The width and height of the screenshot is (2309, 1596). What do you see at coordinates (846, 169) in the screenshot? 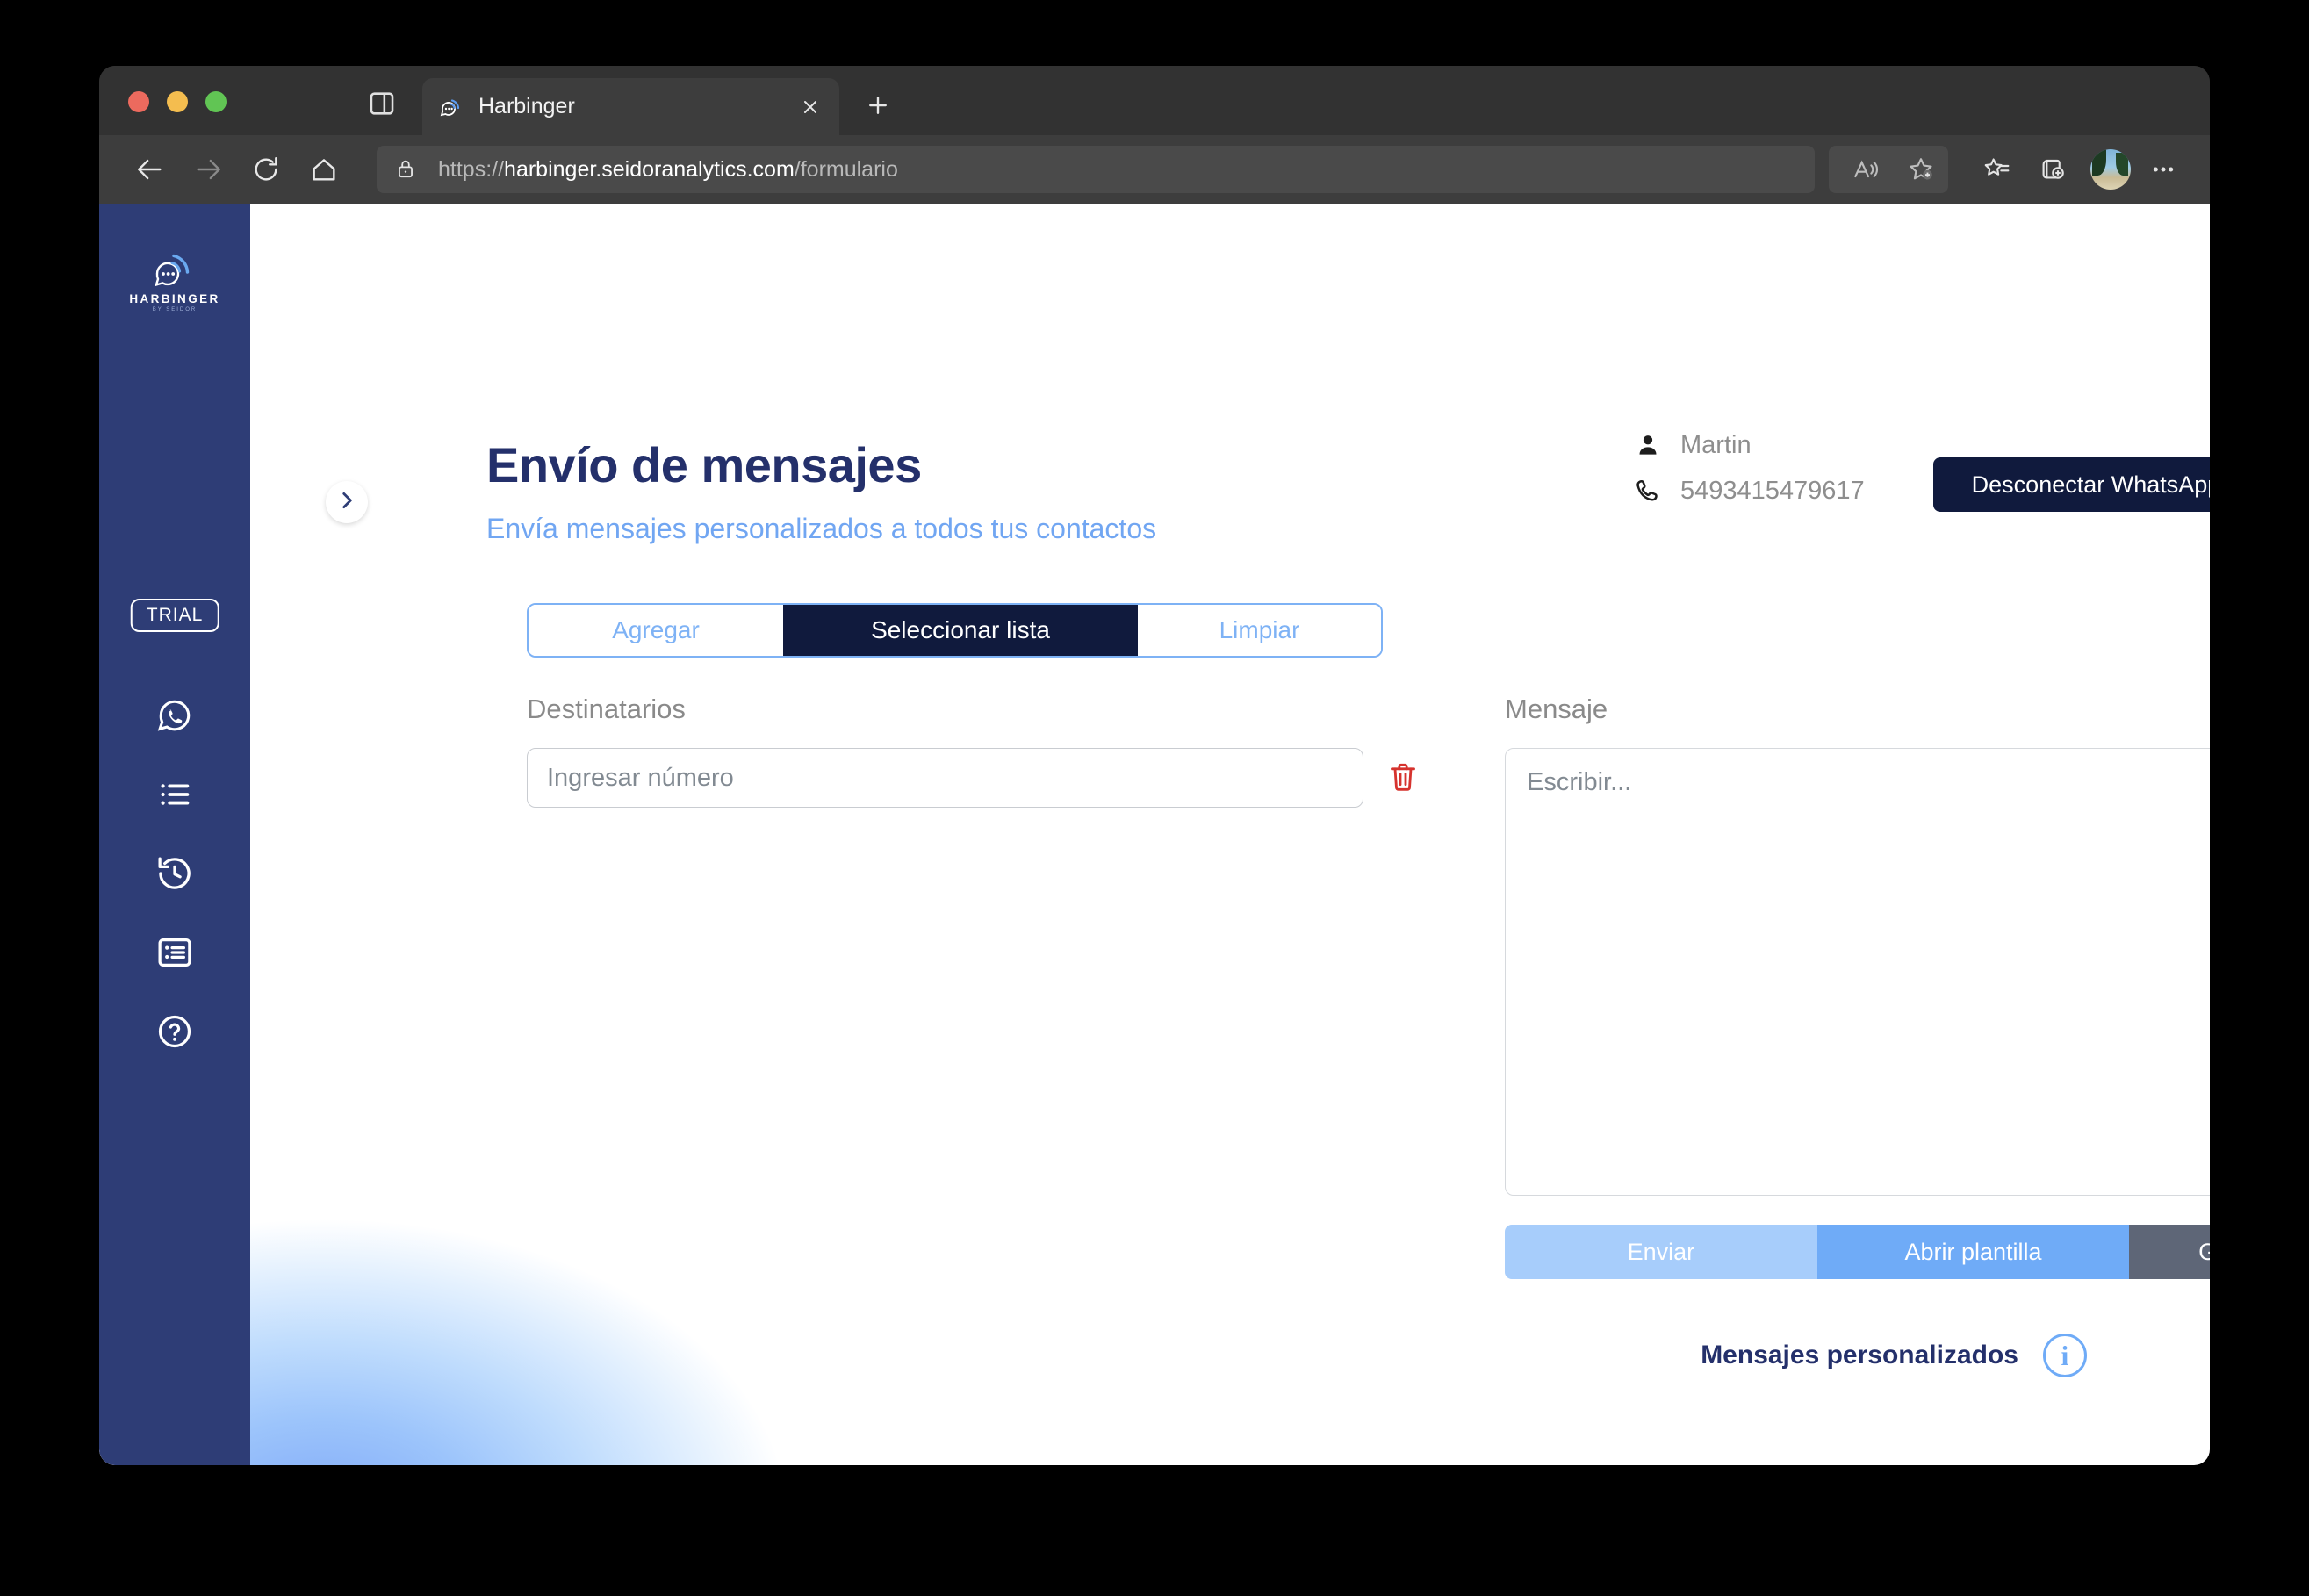
I see `url-path: /formulario` at bounding box center [846, 169].